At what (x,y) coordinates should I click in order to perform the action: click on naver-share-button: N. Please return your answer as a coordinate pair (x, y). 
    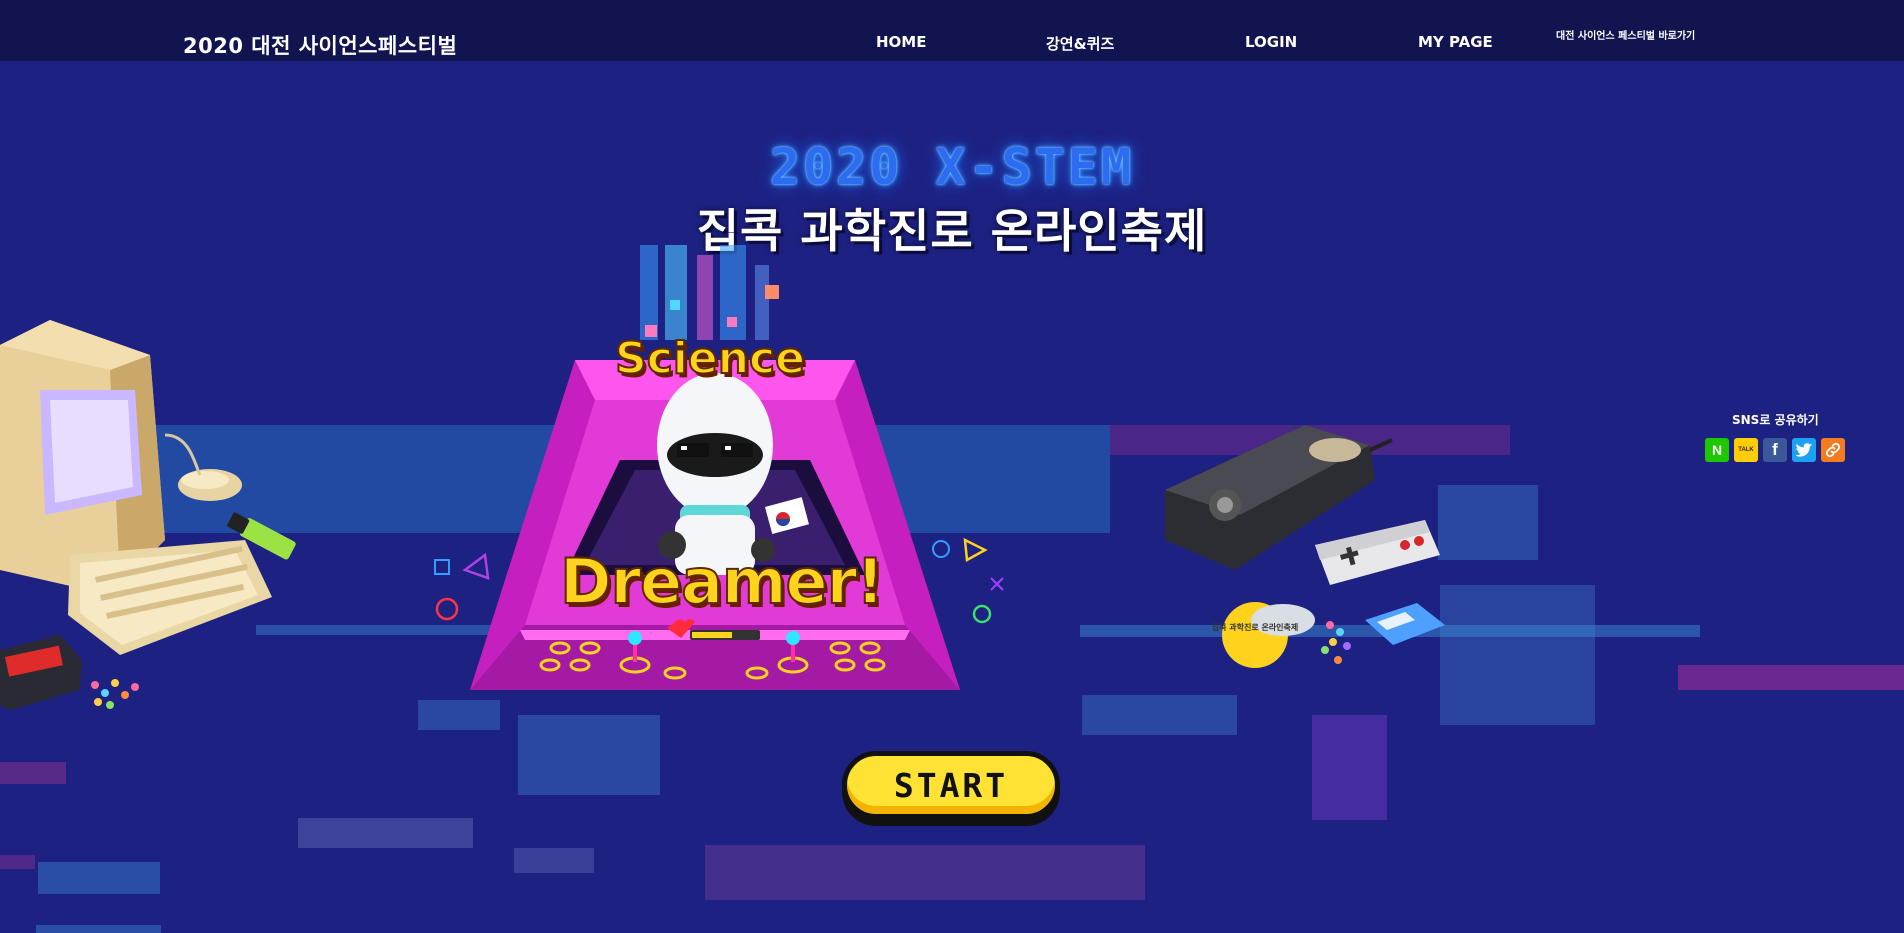
    Looking at the image, I should click on (1717, 450).